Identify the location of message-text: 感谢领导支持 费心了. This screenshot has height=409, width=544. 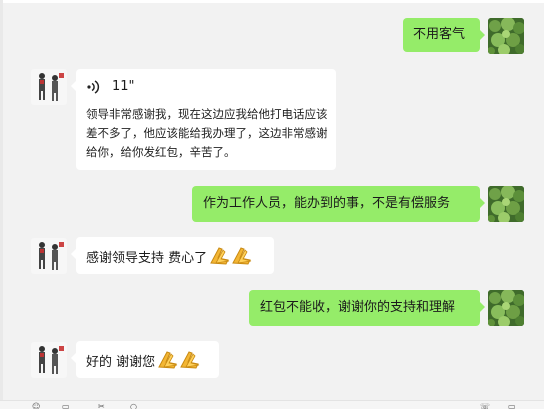
(147, 258).